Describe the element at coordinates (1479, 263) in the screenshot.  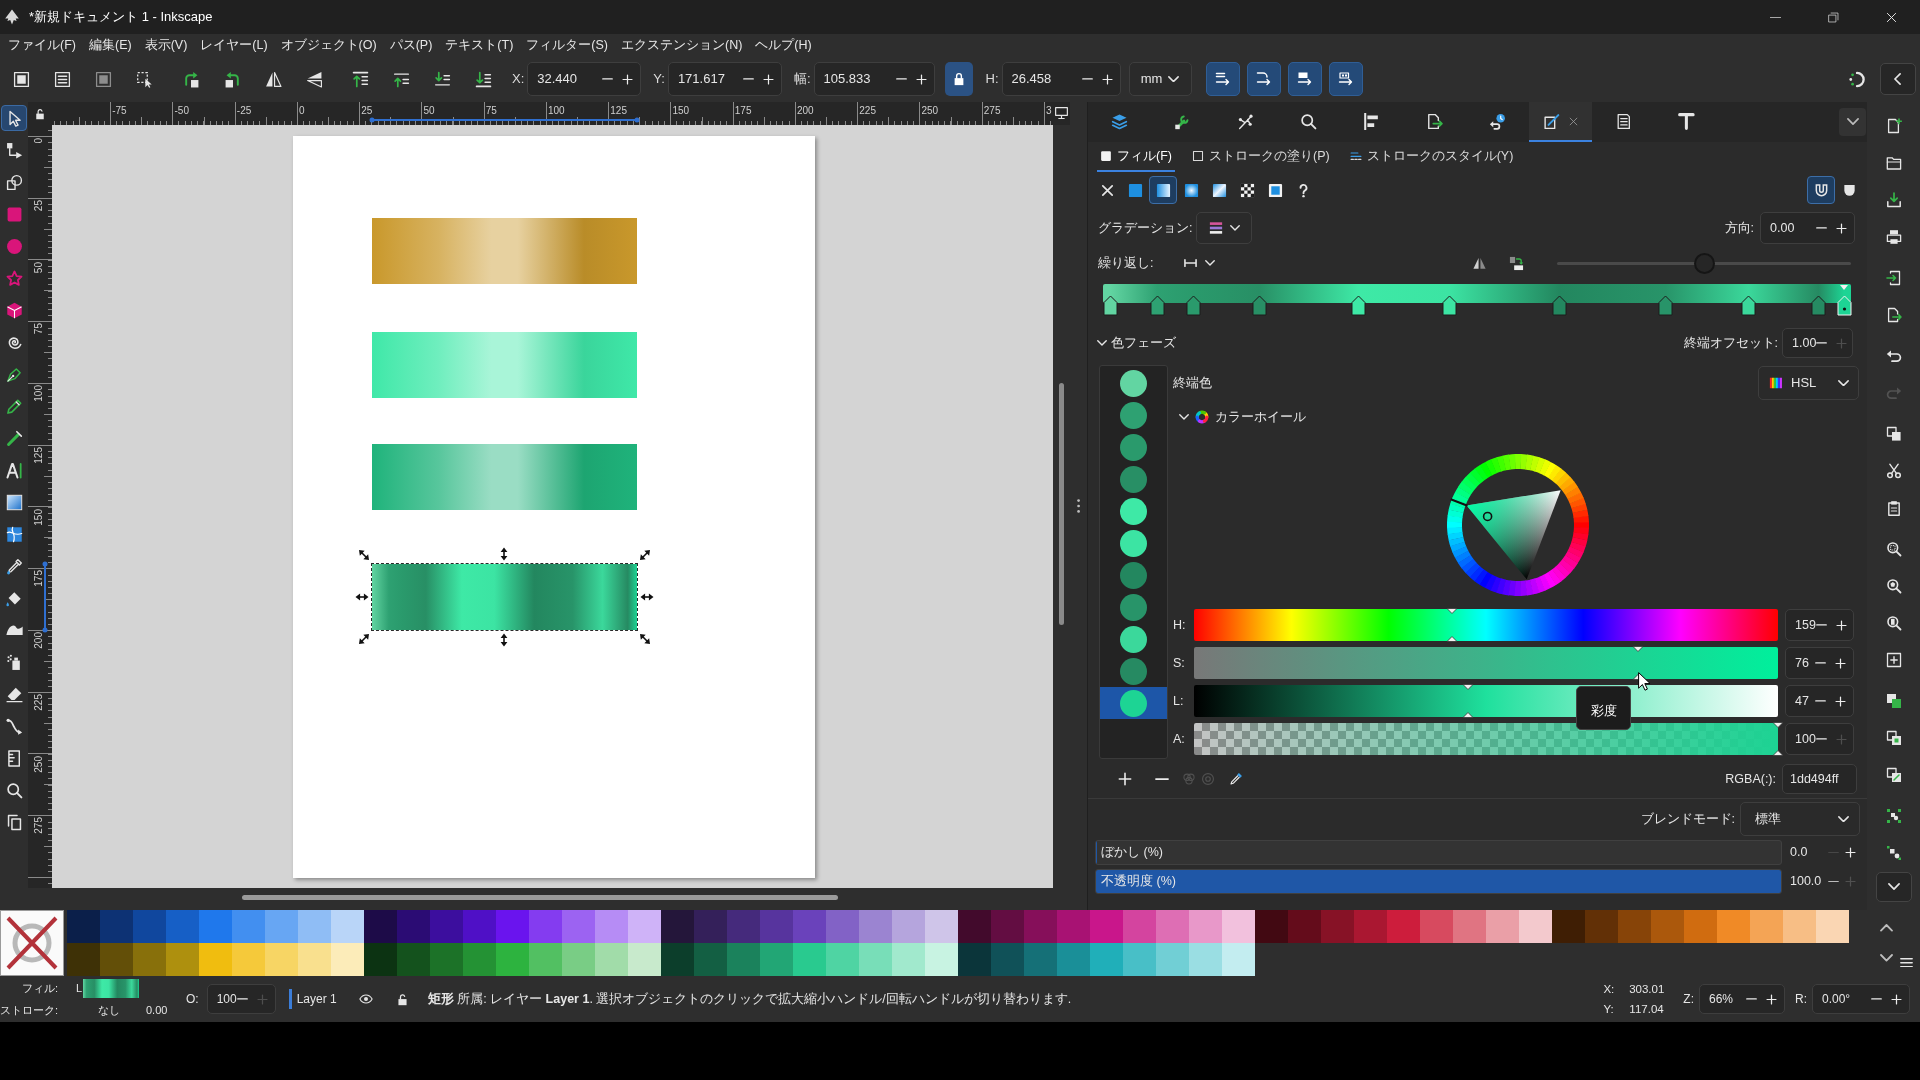
I see `flip-icon` at that location.